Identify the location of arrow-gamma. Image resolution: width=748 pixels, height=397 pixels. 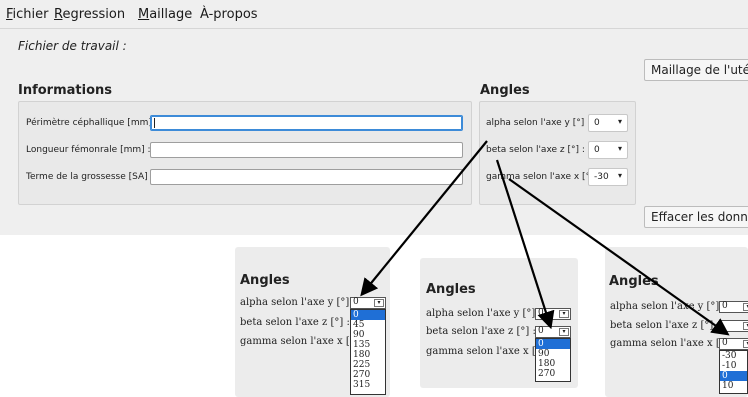
(619, 257).